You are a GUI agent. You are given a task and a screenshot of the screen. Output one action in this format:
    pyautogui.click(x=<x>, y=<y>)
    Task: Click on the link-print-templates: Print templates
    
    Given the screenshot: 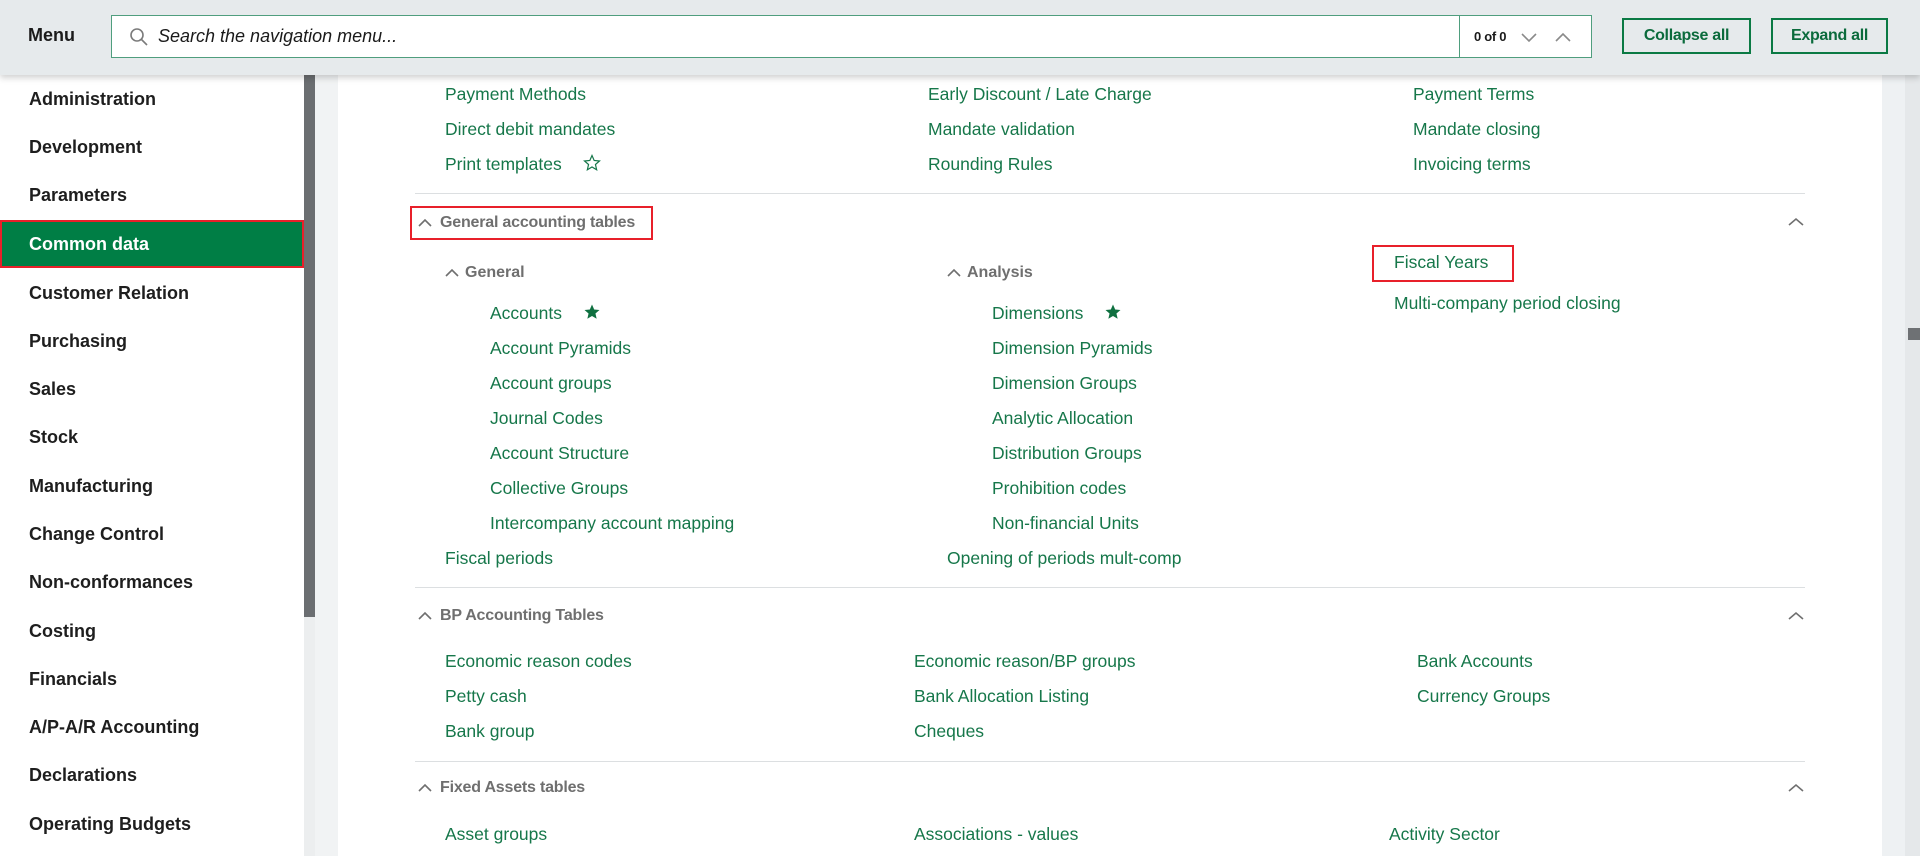 What is the action you would take?
    pyautogui.click(x=523, y=165)
    